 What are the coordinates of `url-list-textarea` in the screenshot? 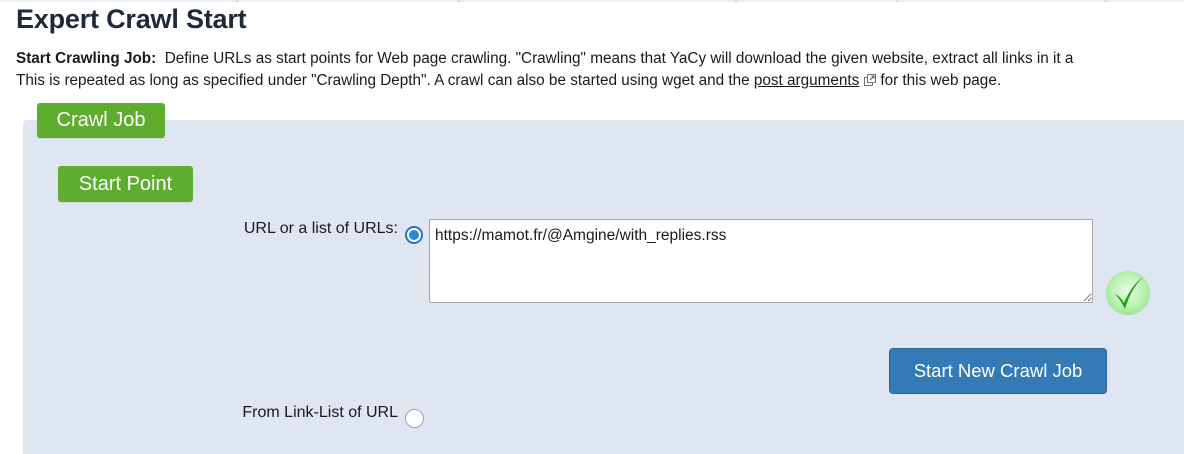 It's located at (761, 261).